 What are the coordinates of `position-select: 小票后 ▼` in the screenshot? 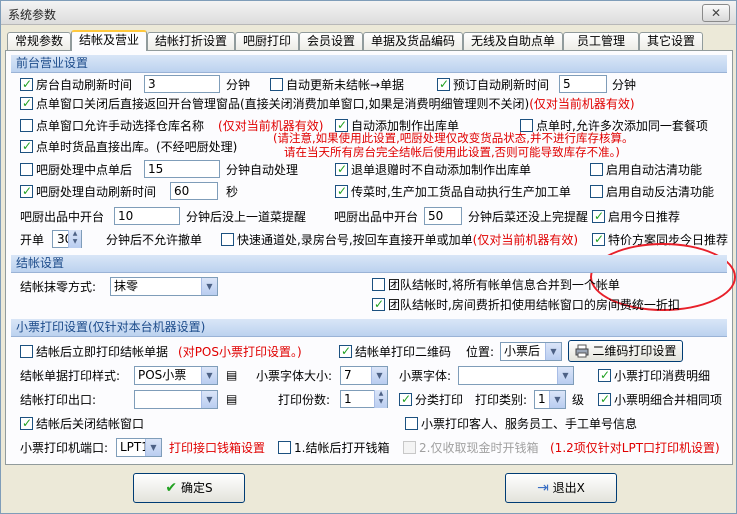 It's located at (531, 351).